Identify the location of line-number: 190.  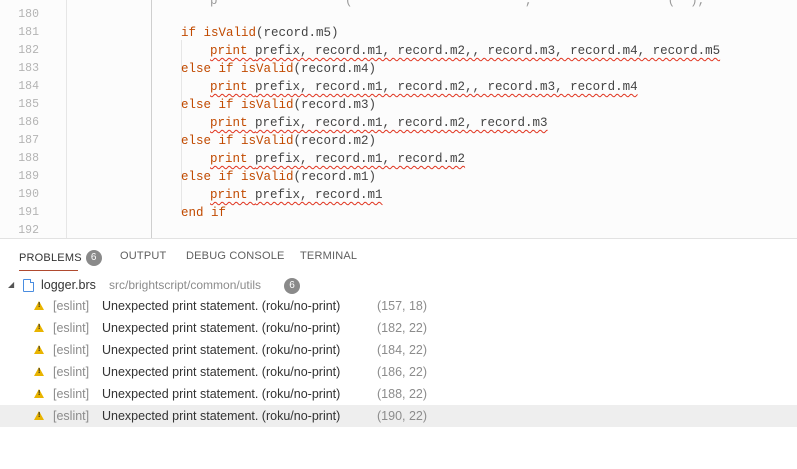
(28, 194).